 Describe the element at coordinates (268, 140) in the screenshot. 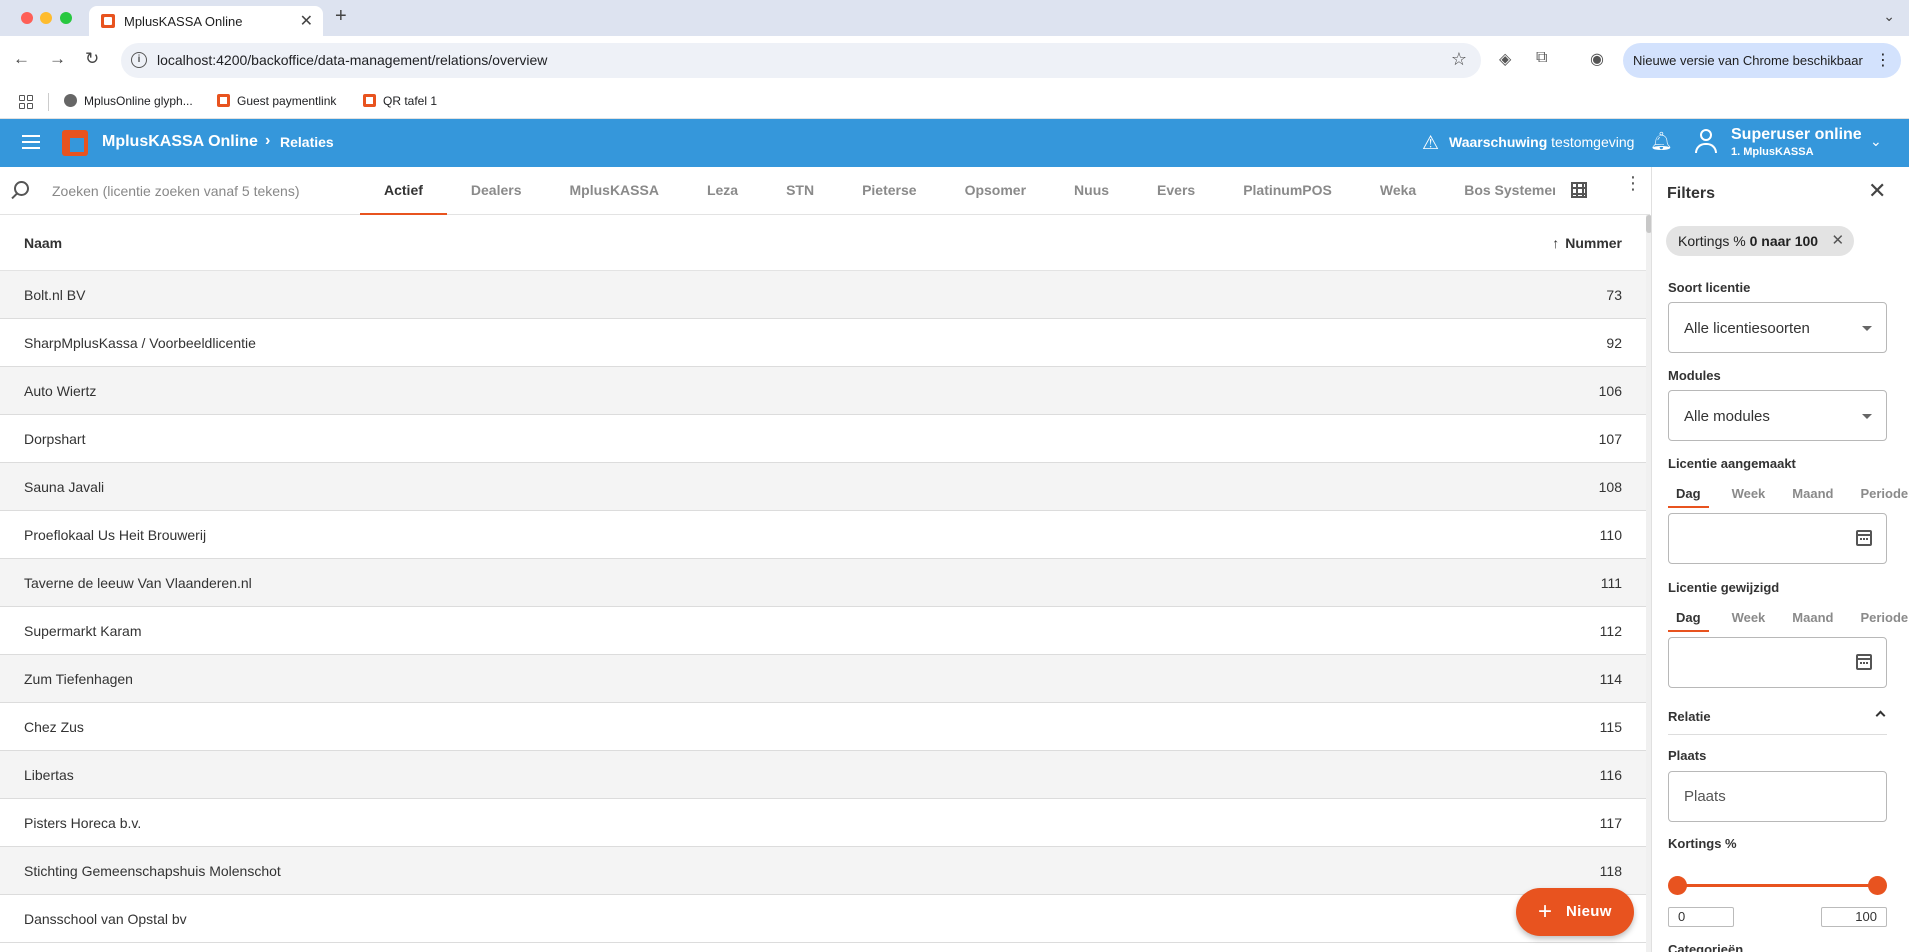

I see `chevron-right-icon: ›` at that location.